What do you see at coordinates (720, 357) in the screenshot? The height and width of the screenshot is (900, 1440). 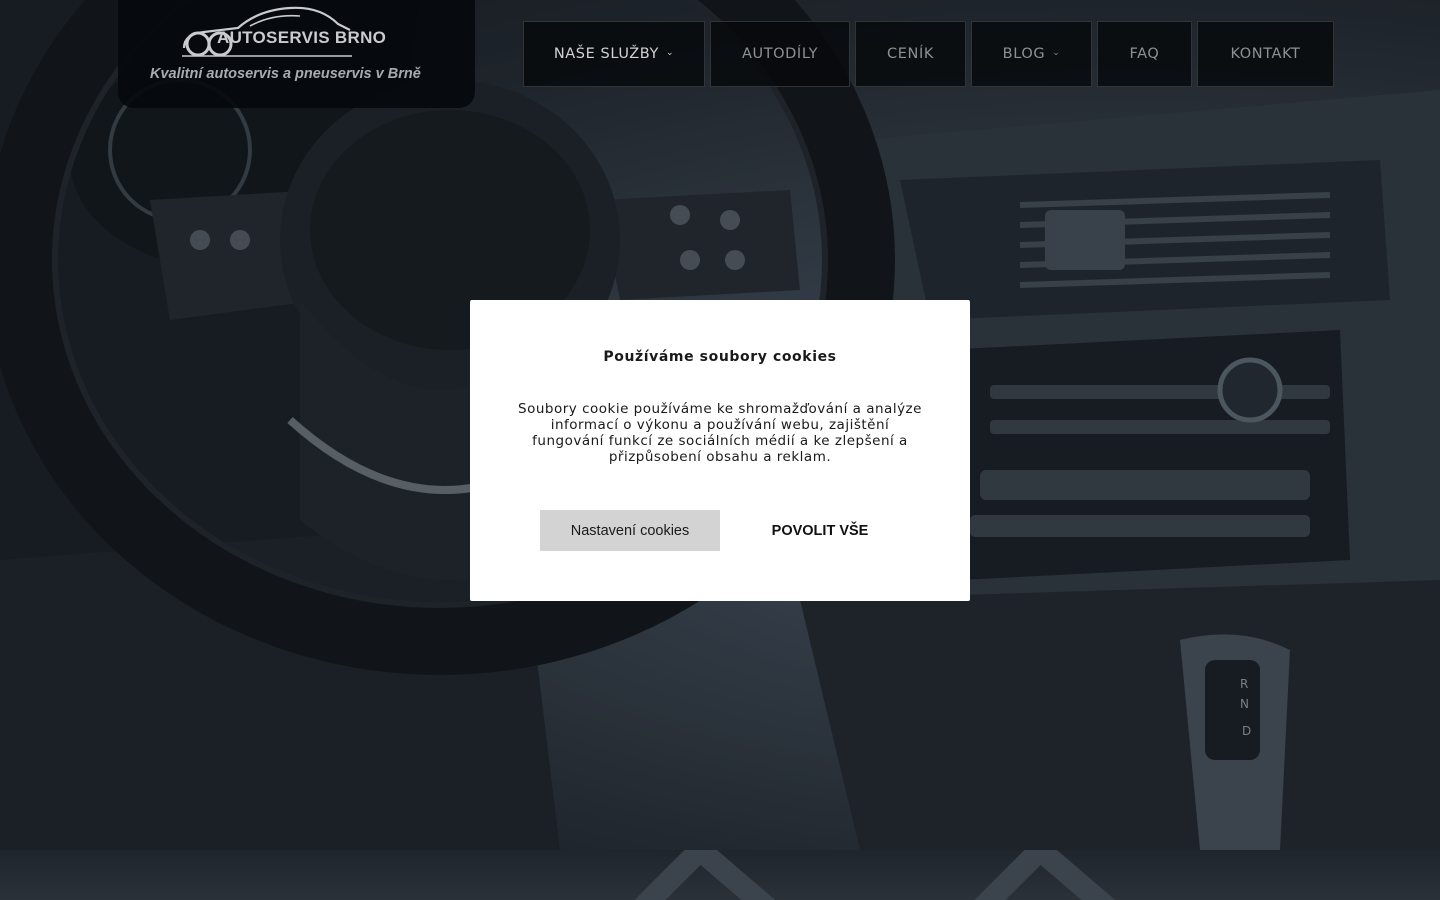 I see `cookie-dialog-title: Používáme soubory cookies` at bounding box center [720, 357].